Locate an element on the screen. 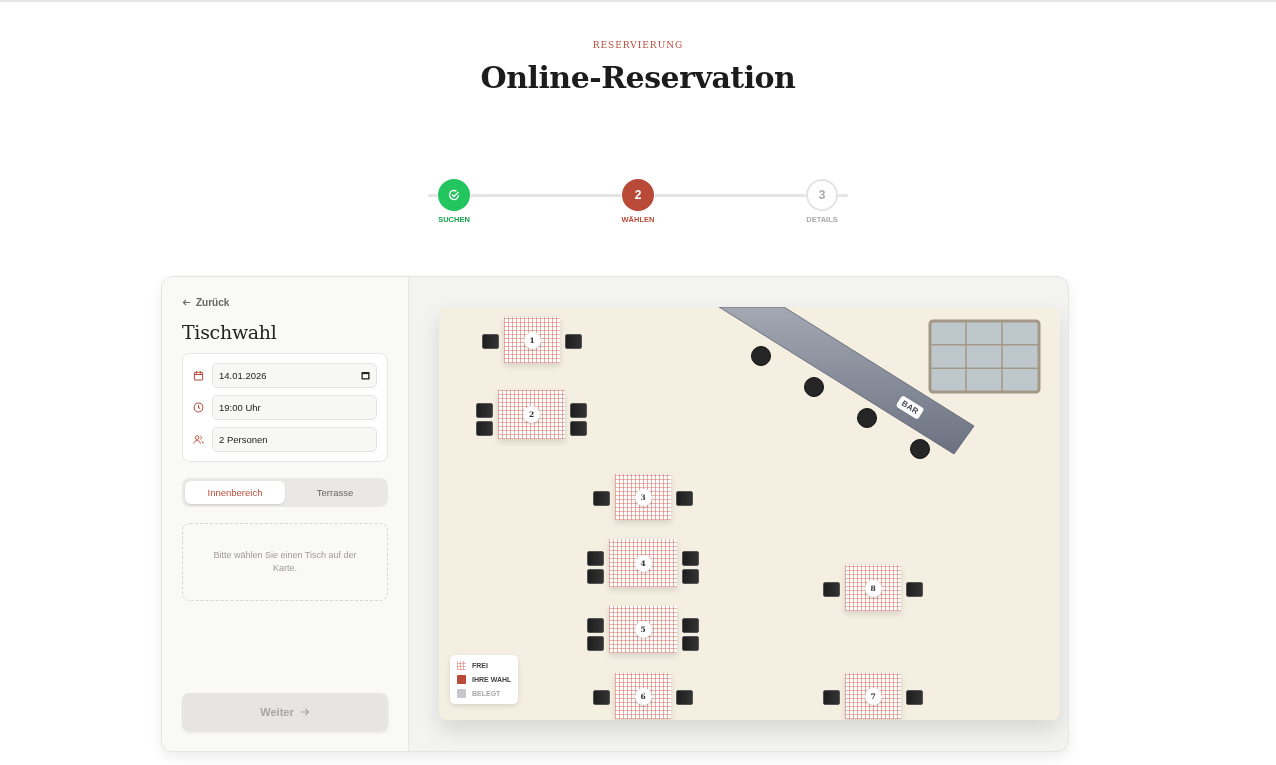 The width and height of the screenshot is (1276, 765). clock-icon is located at coordinates (198, 407).